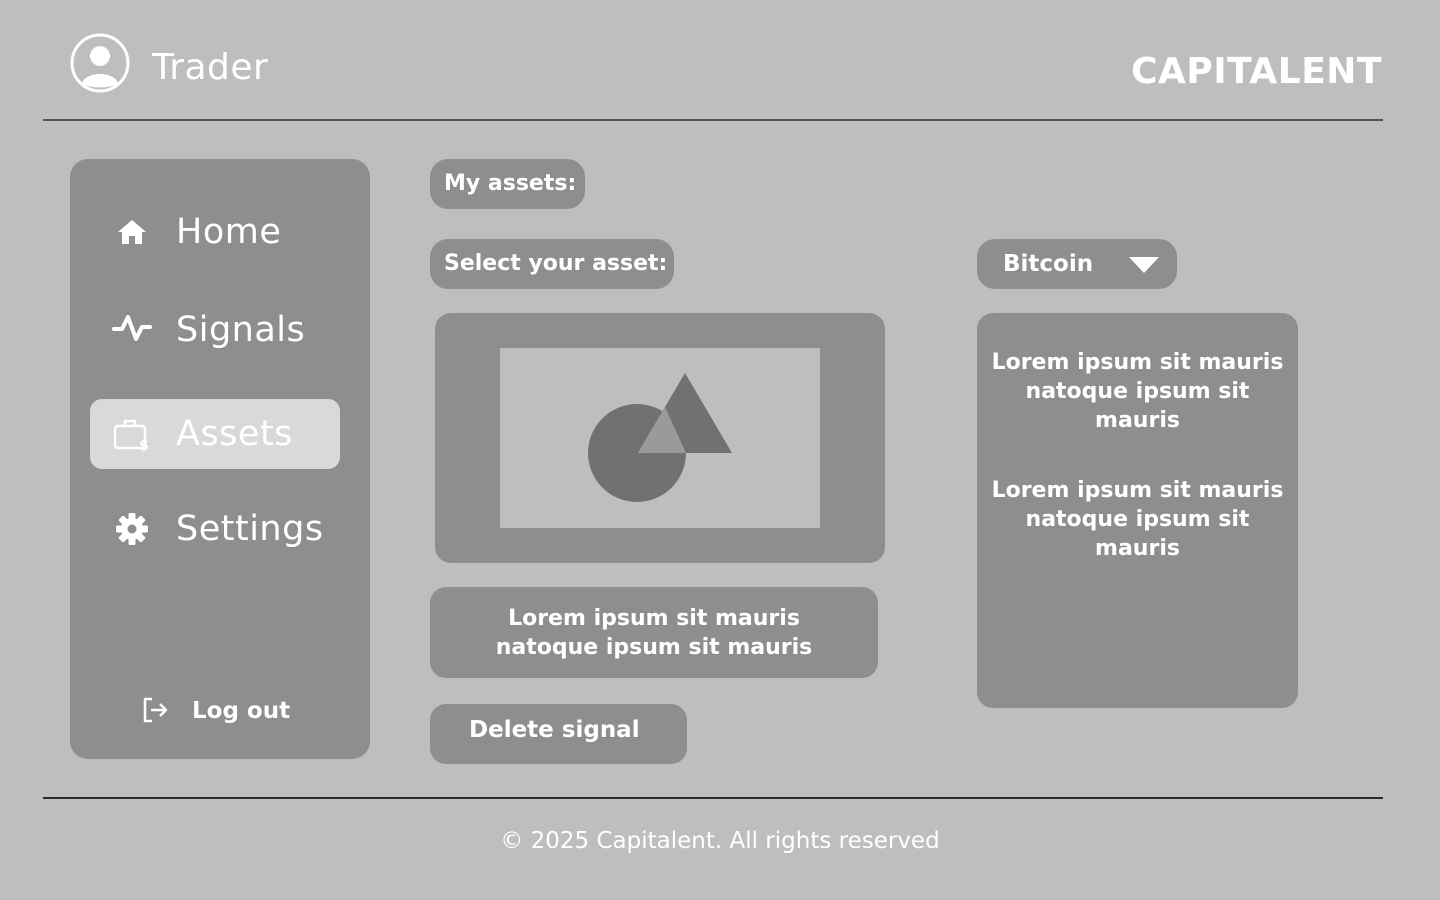 Image resolution: width=1440 pixels, height=900 pixels. I want to click on gear-icon, so click(132, 529).